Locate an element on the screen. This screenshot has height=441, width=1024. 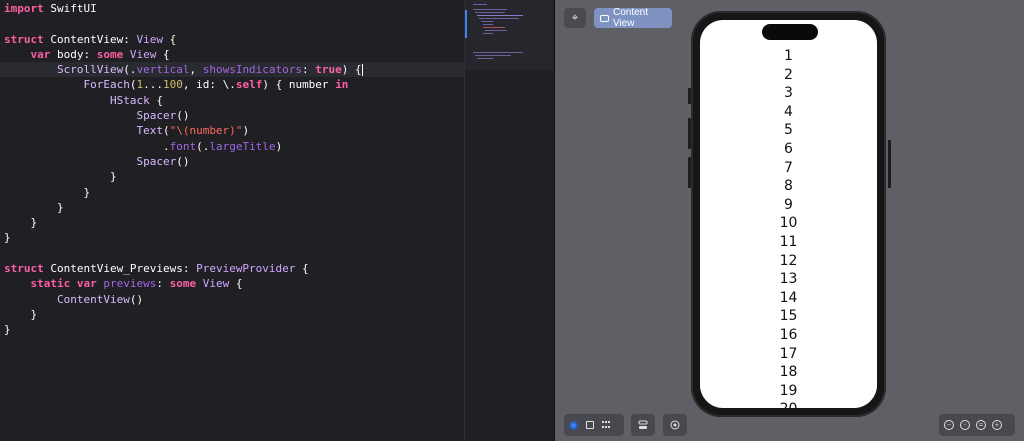
live-mode-icon is located at coordinates (573, 425).